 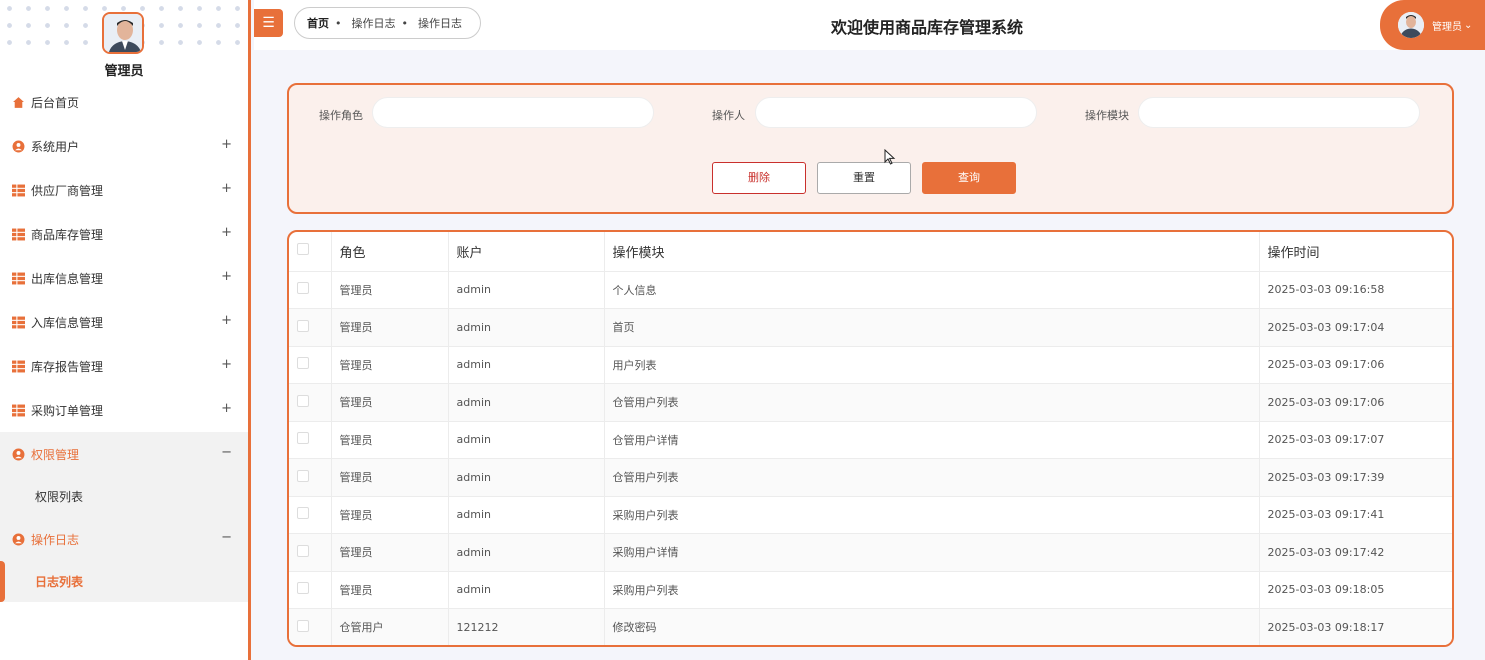 What do you see at coordinates (890, 157) in the screenshot?
I see `mouse-cursor-icon` at bounding box center [890, 157].